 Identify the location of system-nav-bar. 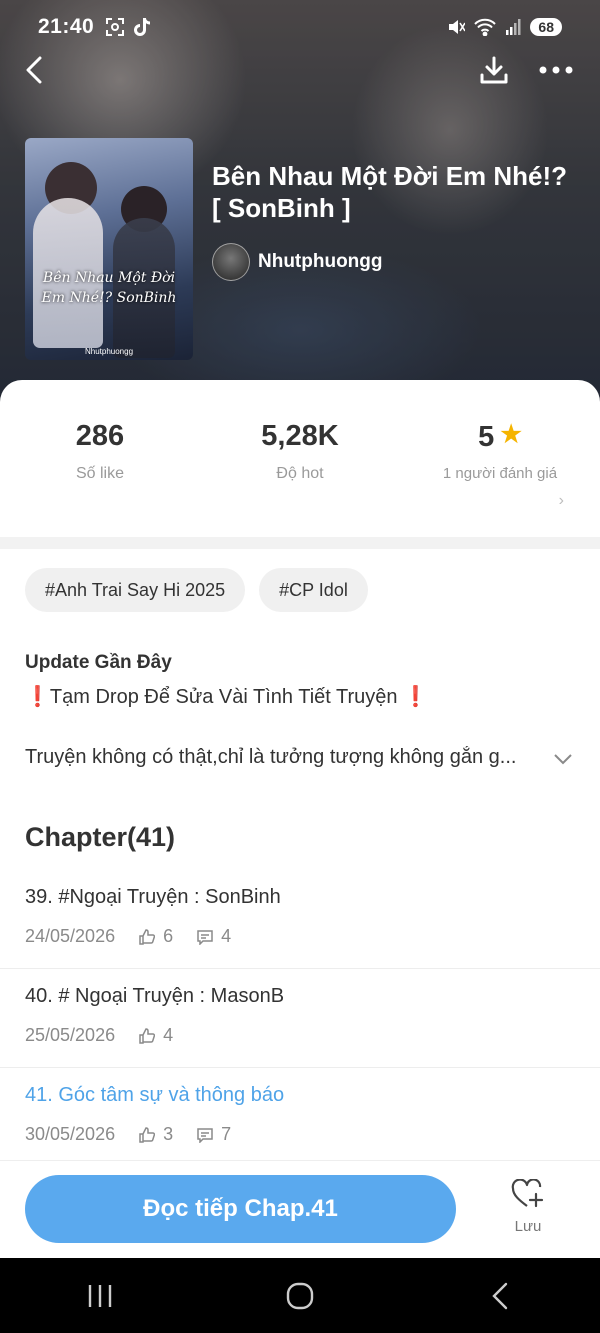
(300, 1295).